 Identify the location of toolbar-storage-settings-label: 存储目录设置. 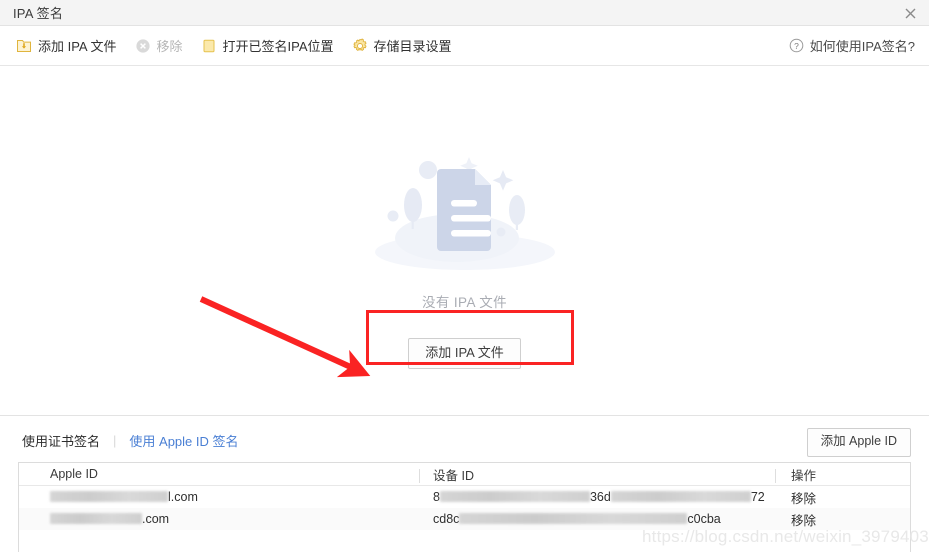
(412, 46).